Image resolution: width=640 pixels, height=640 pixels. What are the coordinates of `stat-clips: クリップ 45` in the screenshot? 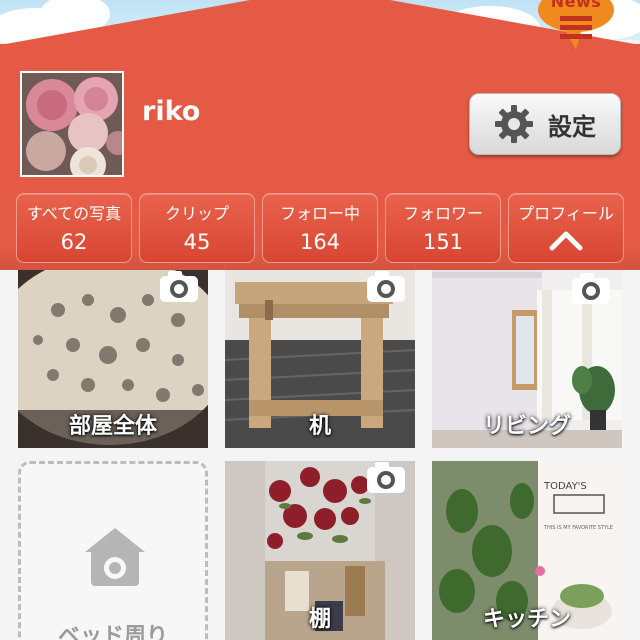 It's located at (197, 228).